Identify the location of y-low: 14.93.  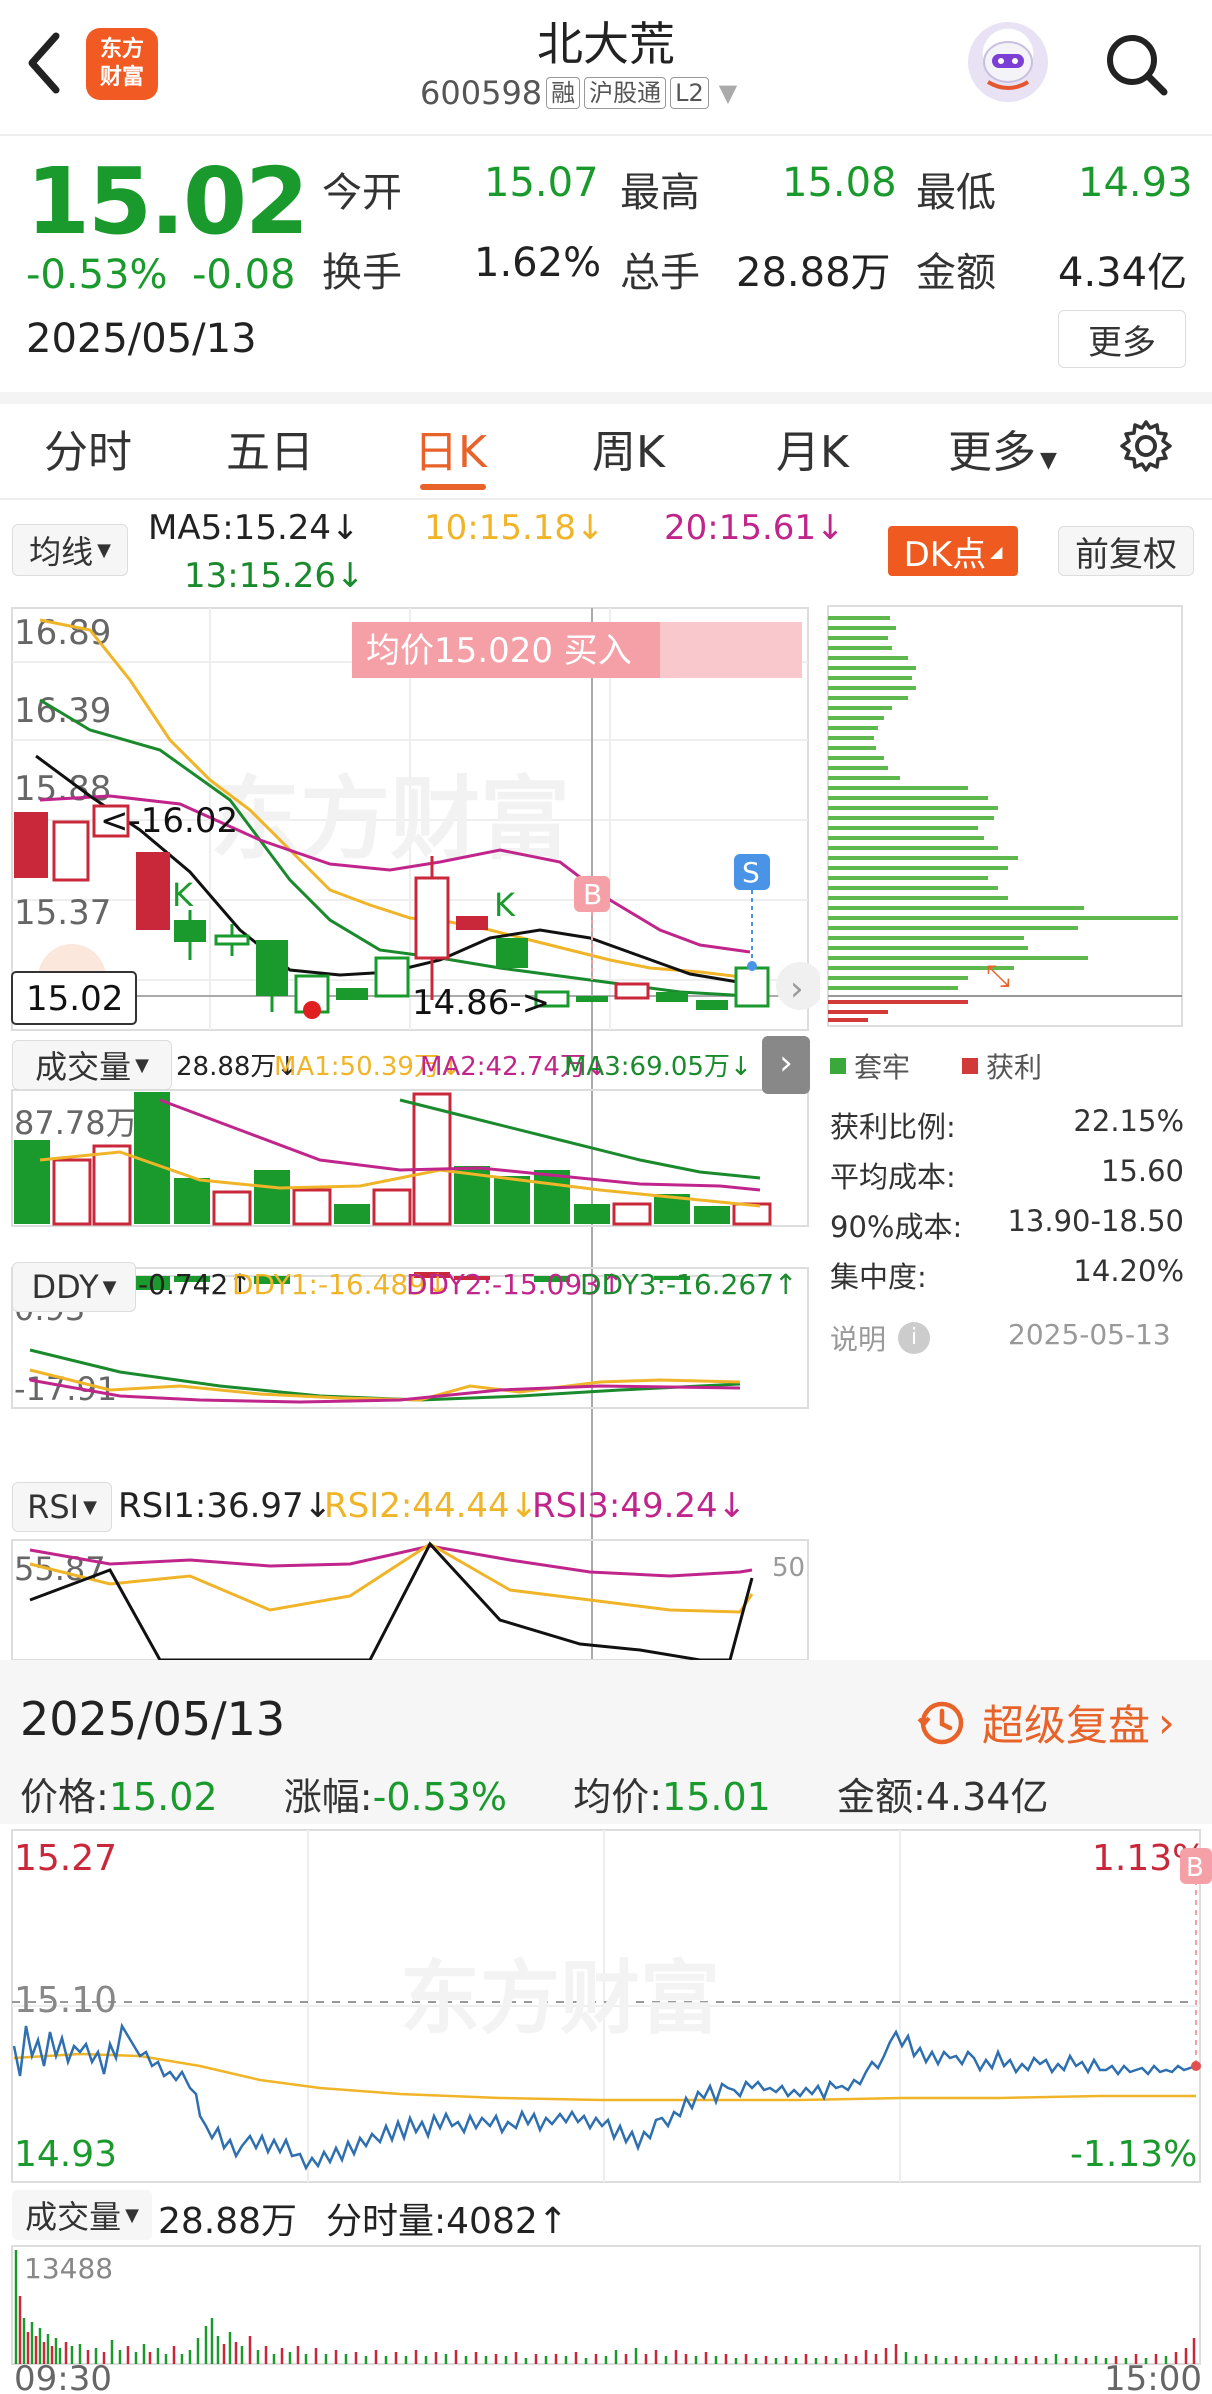
(65, 2154).